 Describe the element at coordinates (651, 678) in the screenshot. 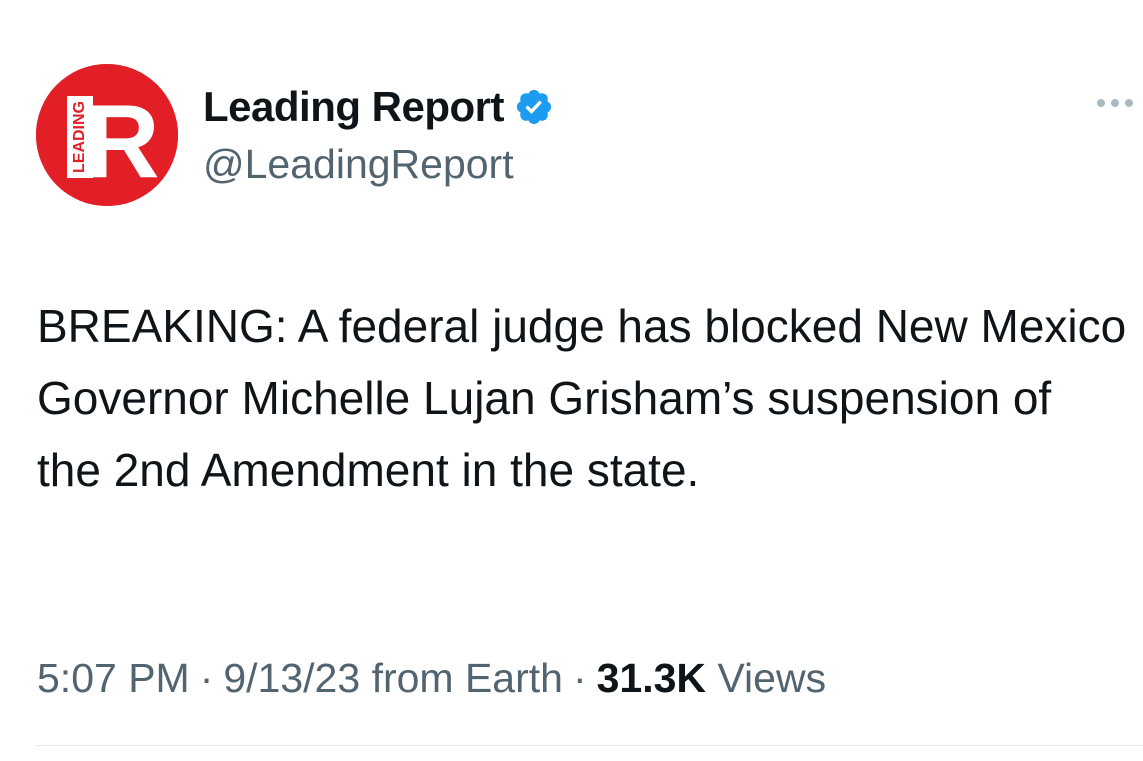

I see `views-count: 31.3K` at that location.